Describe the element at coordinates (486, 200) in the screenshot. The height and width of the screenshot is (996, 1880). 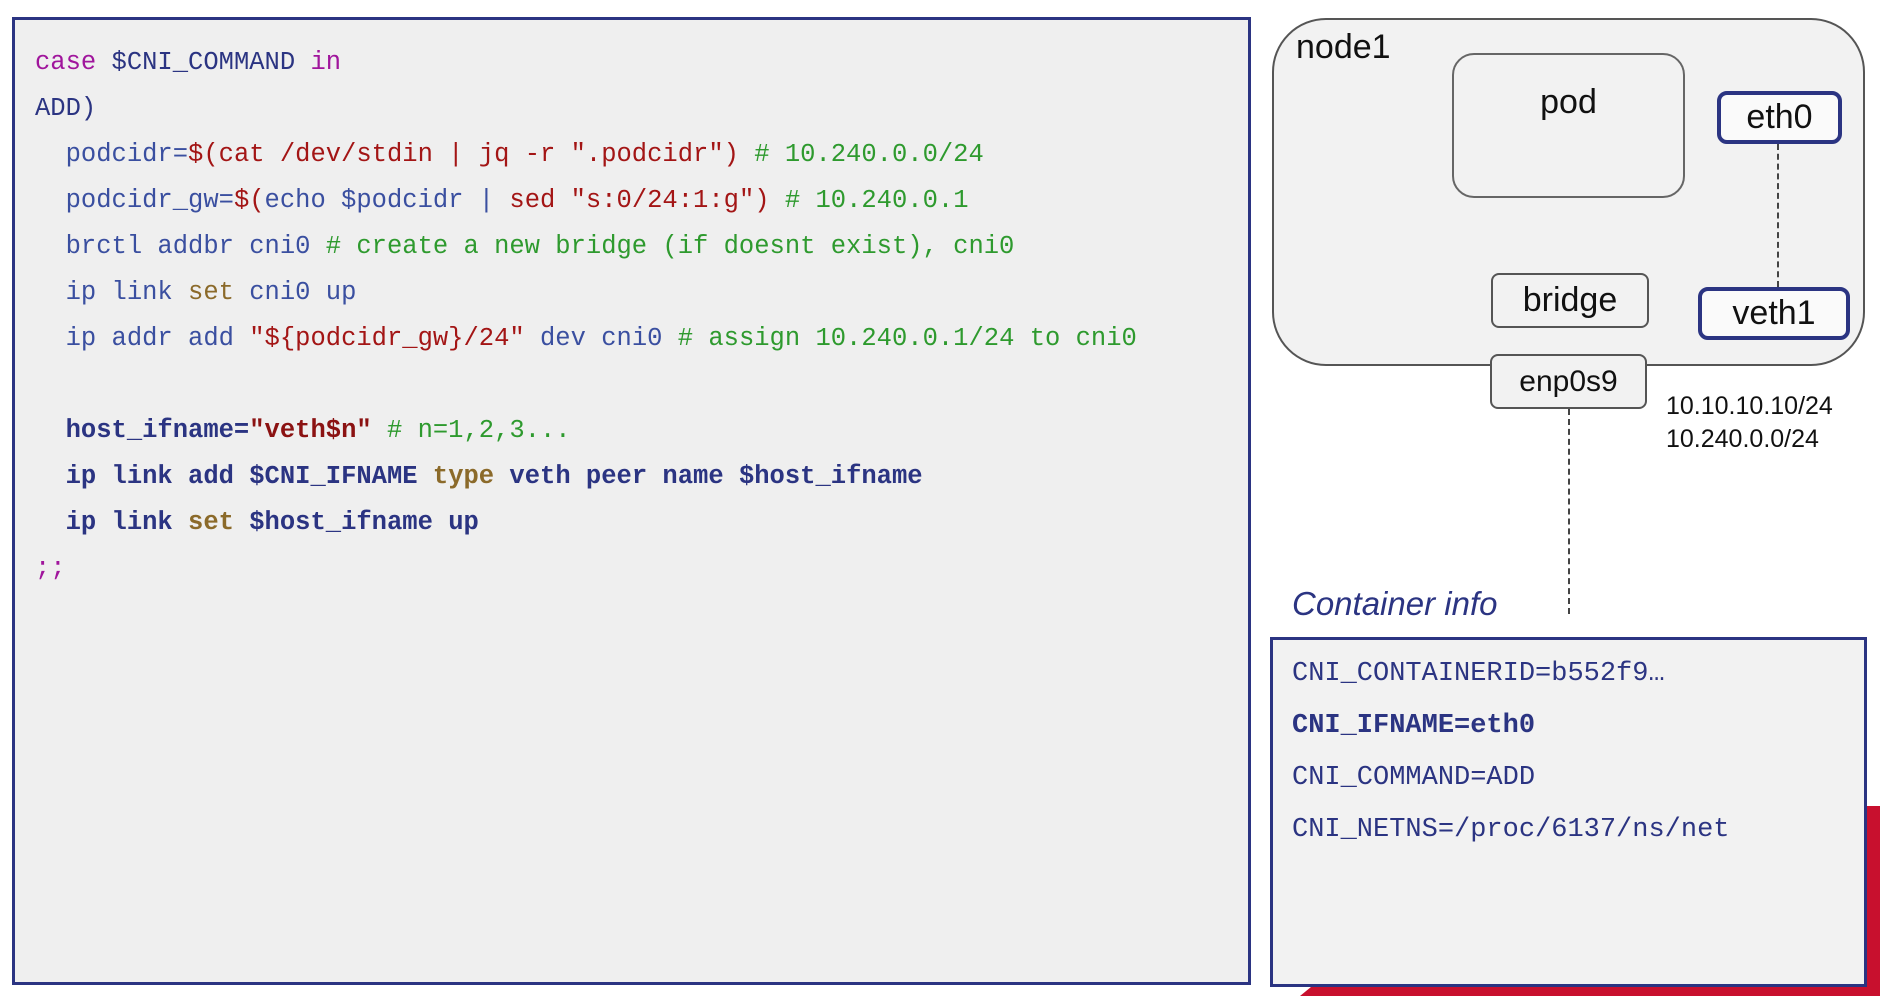
I see `code-token: |` at that location.